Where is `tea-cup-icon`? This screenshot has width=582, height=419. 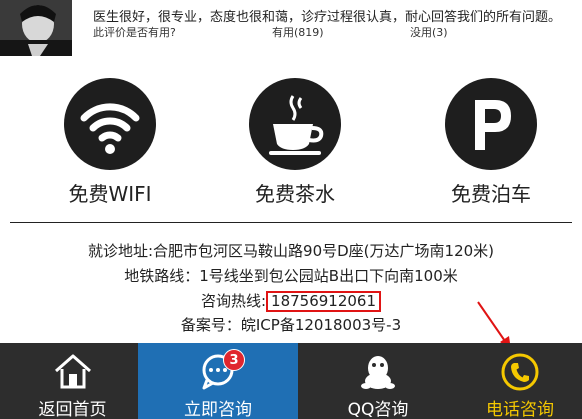
tea-cup-icon is located at coordinates (295, 124).